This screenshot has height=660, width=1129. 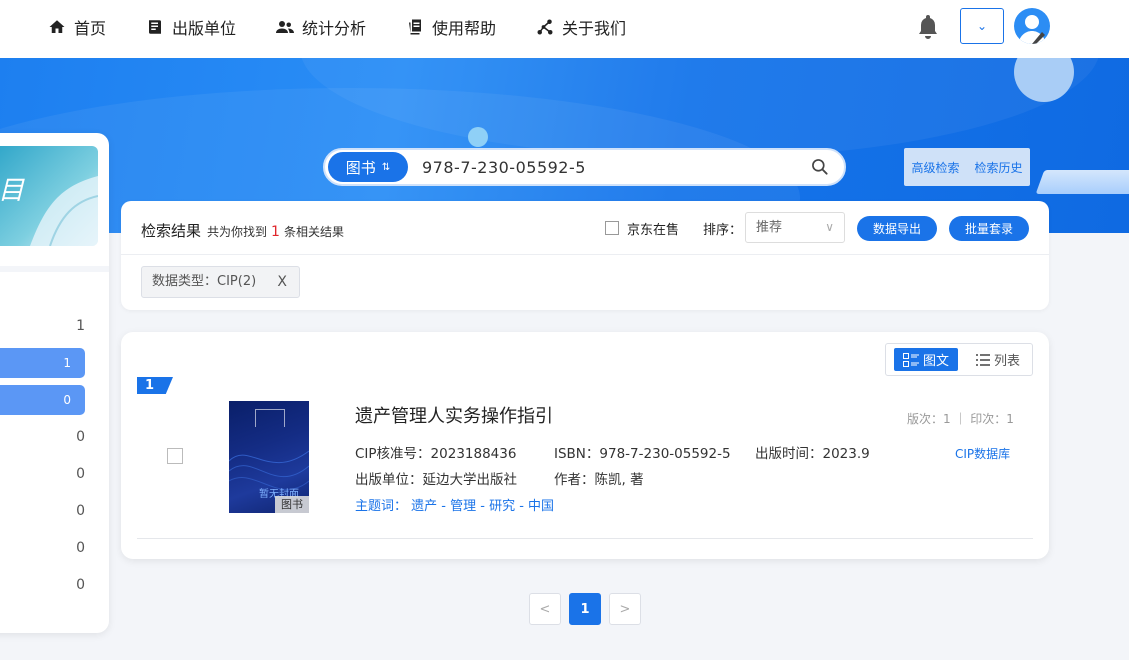 I want to click on search-type-selector: 图书 ⇅, so click(x=368, y=167).